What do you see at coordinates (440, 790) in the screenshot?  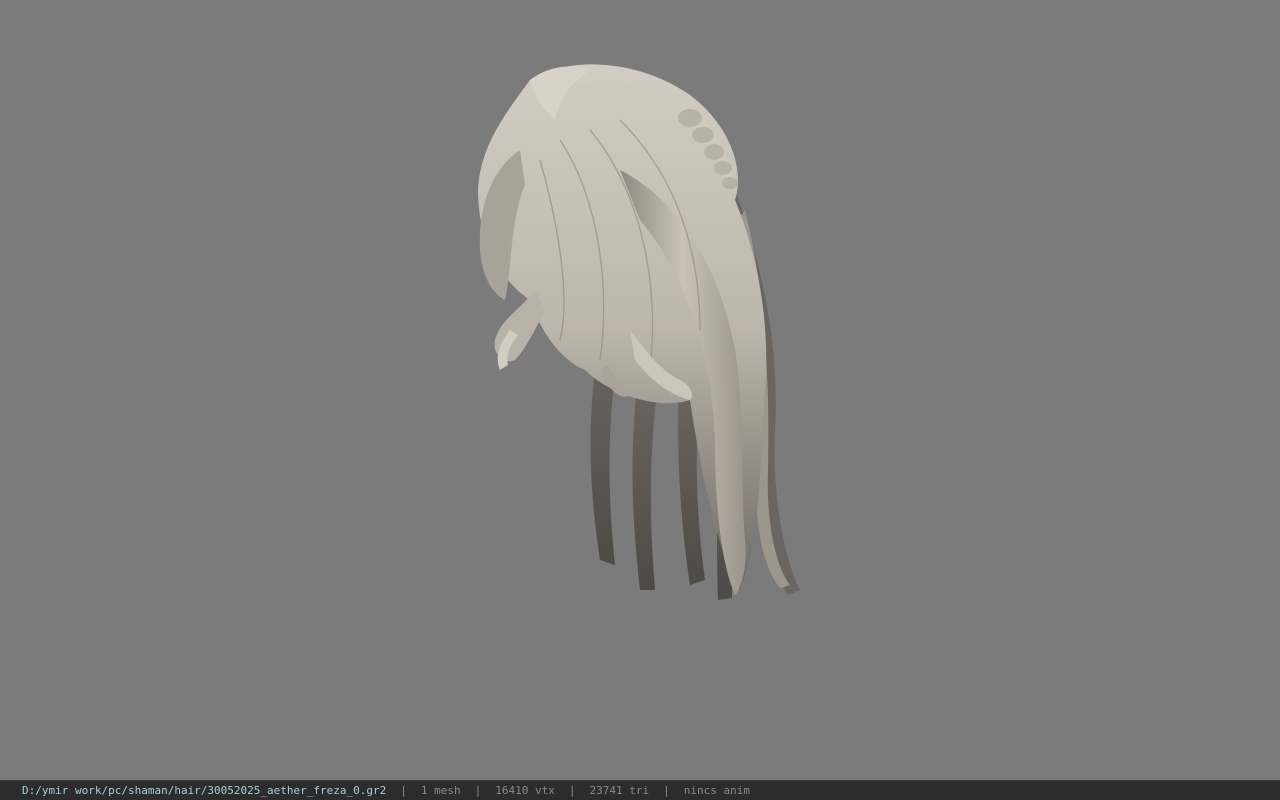 I see `mesh-count: 1 mesh` at bounding box center [440, 790].